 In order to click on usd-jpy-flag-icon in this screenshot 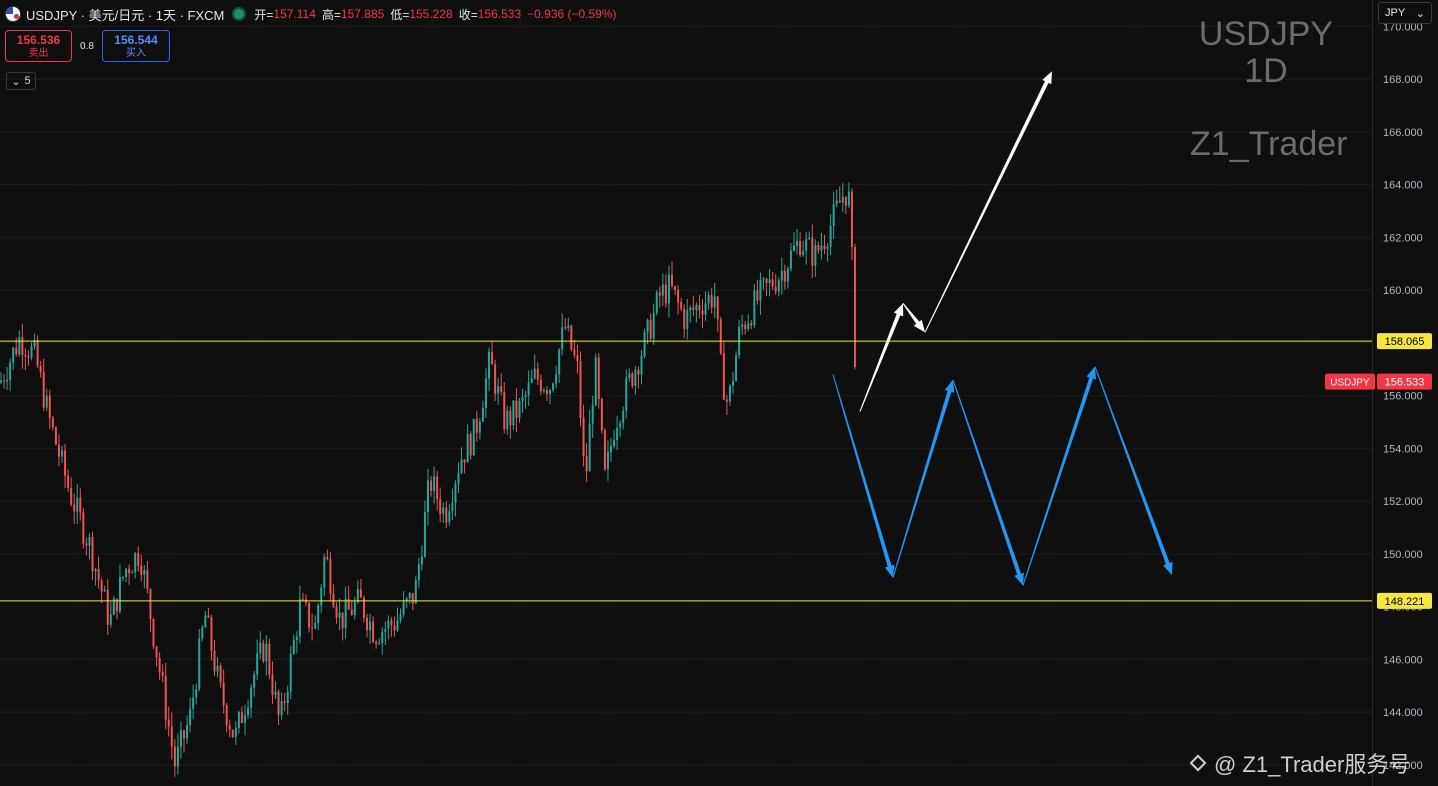, I will do `click(13, 14)`.